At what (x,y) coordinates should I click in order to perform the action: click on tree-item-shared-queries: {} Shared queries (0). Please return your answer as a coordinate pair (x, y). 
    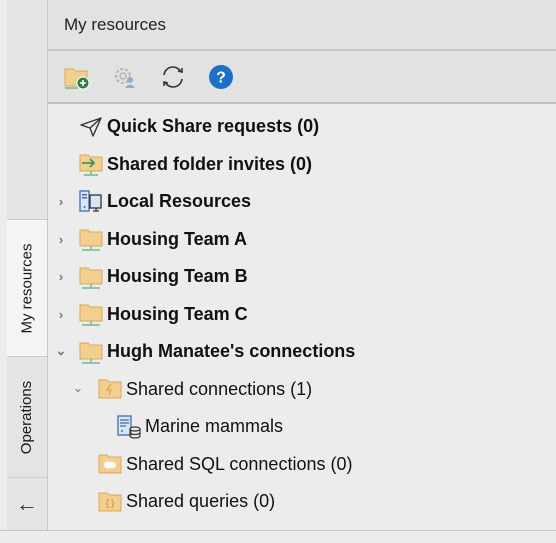
    Looking at the image, I should click on (302, 502).